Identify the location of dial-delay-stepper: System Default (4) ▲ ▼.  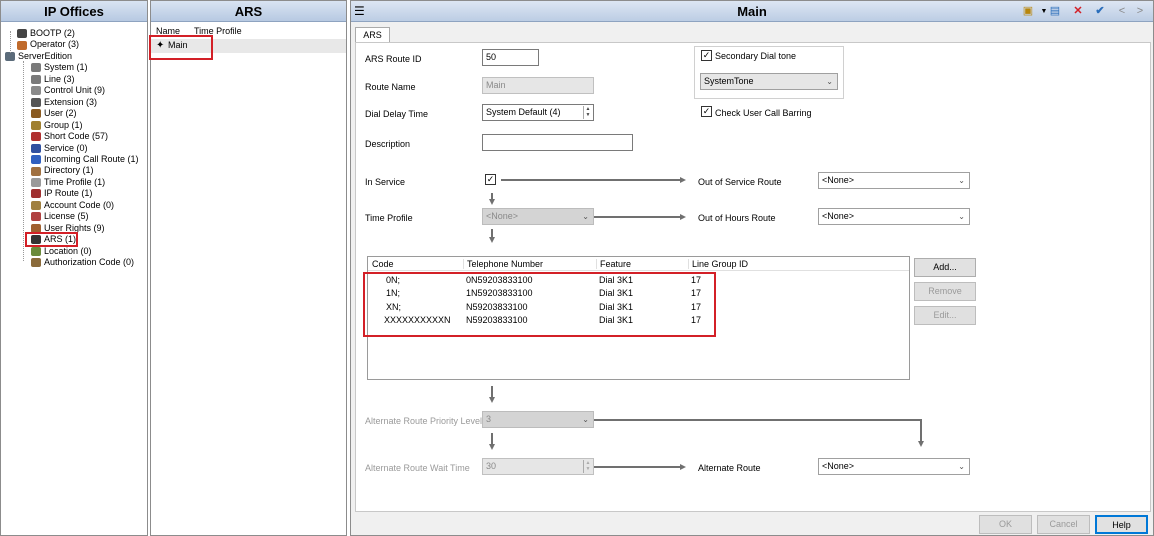
(538, 112).